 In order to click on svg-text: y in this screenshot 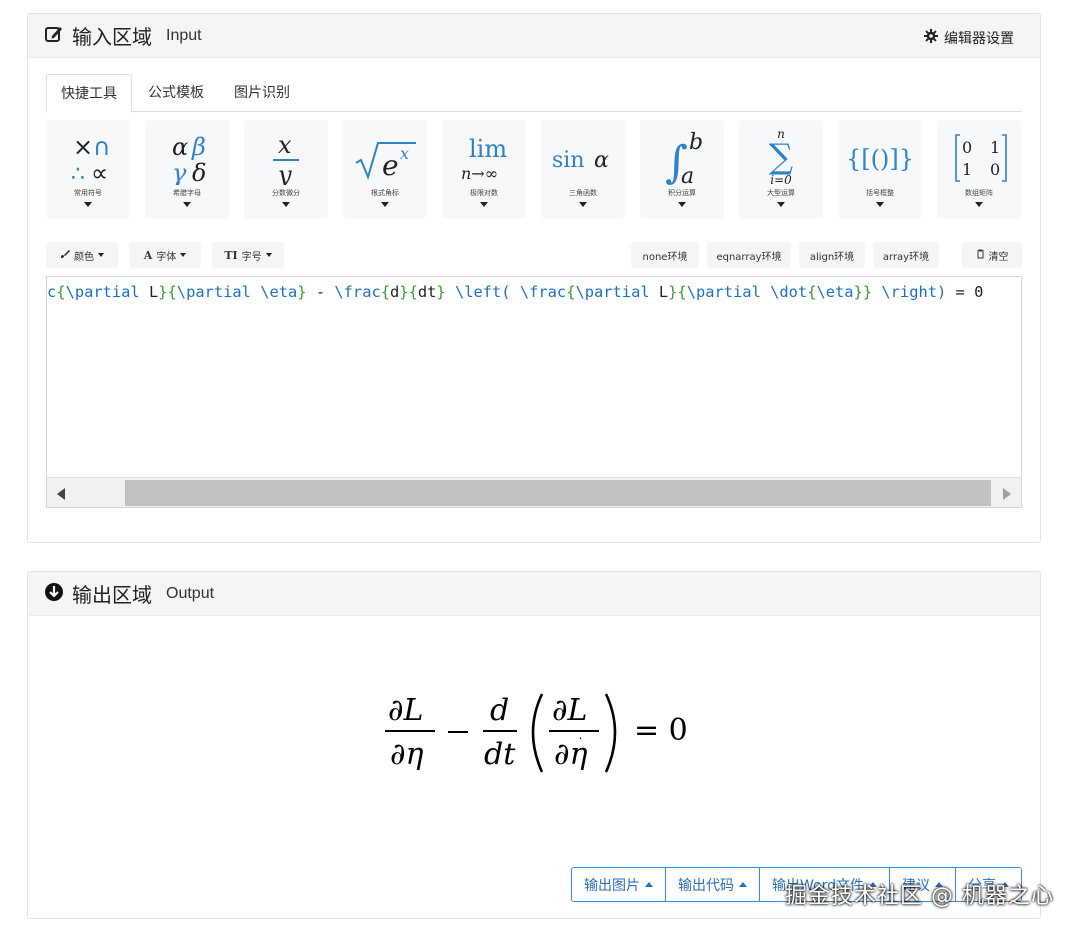, I will do `click(284, 173)`.